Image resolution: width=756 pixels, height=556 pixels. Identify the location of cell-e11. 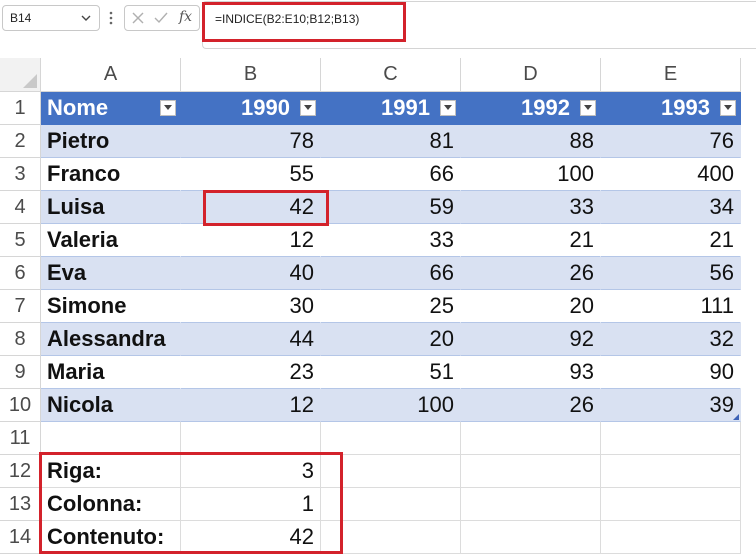
(671, 438).